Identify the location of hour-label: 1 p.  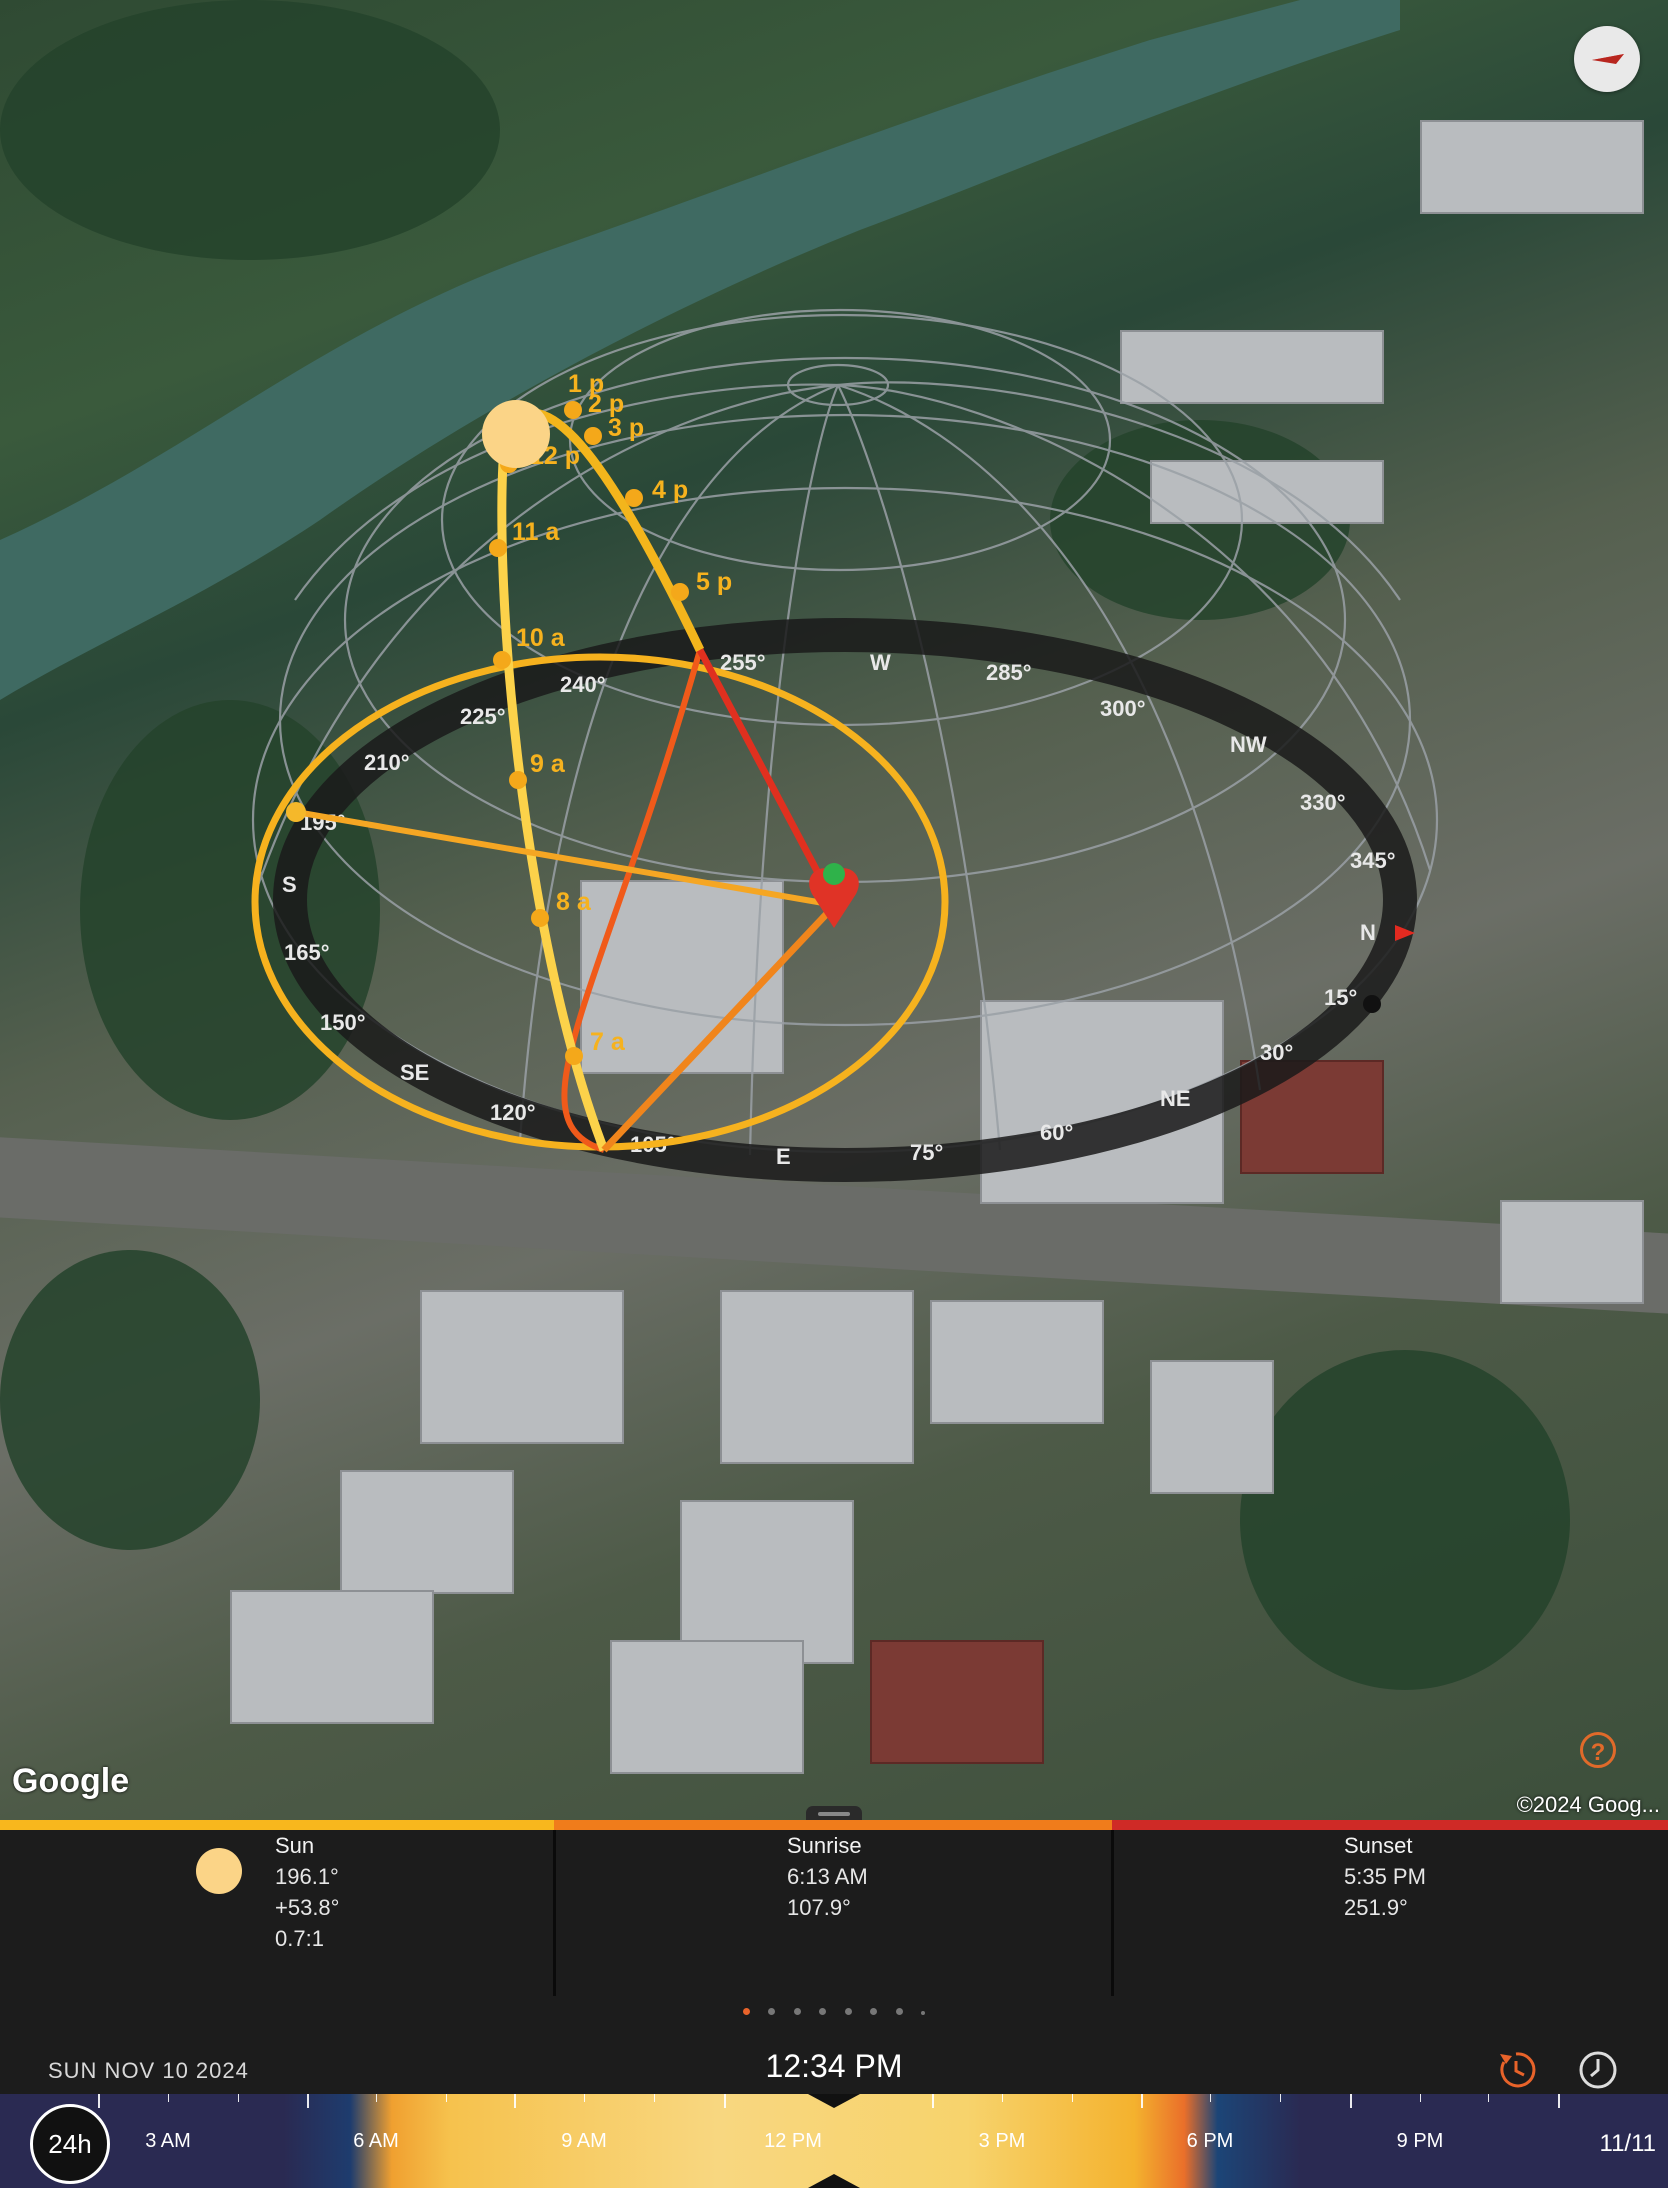
(586, 384).